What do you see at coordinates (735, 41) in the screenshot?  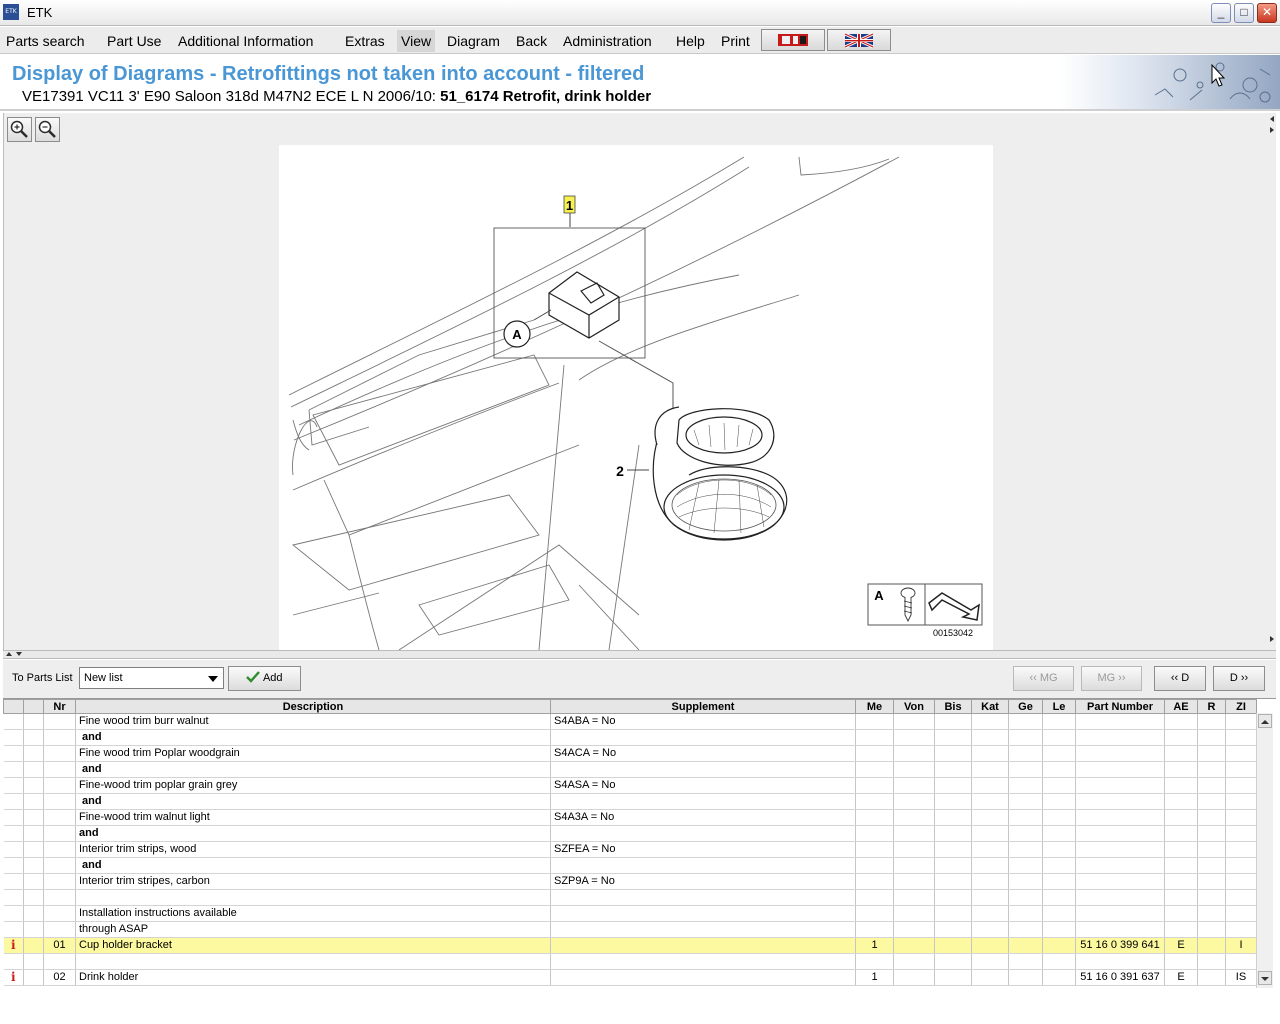 I see `menu-print: Print` at bounding box center [735, 41].